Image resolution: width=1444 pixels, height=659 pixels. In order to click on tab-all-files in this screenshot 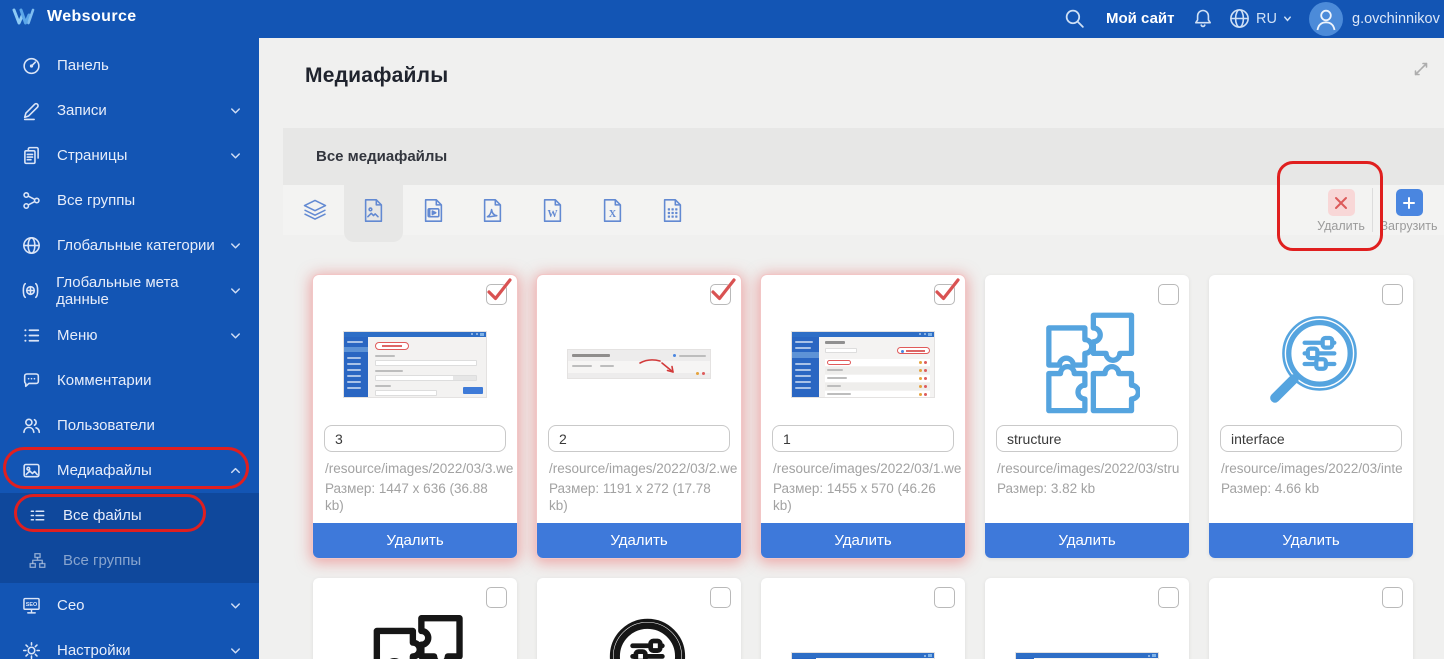, I will do `click(314, 210)`.